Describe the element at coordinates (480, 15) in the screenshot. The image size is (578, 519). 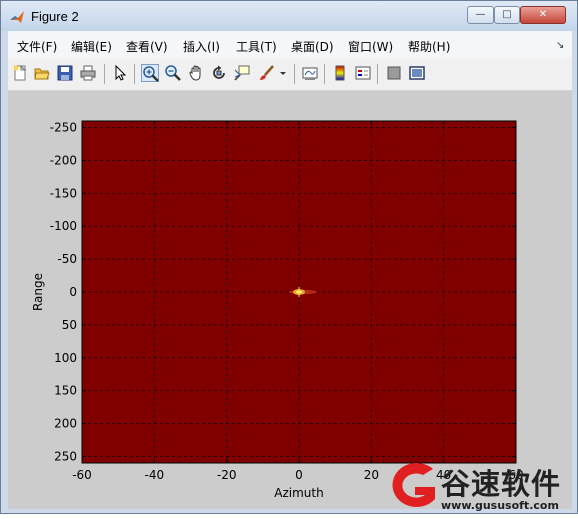
I see `minimize-button: —` at that location.